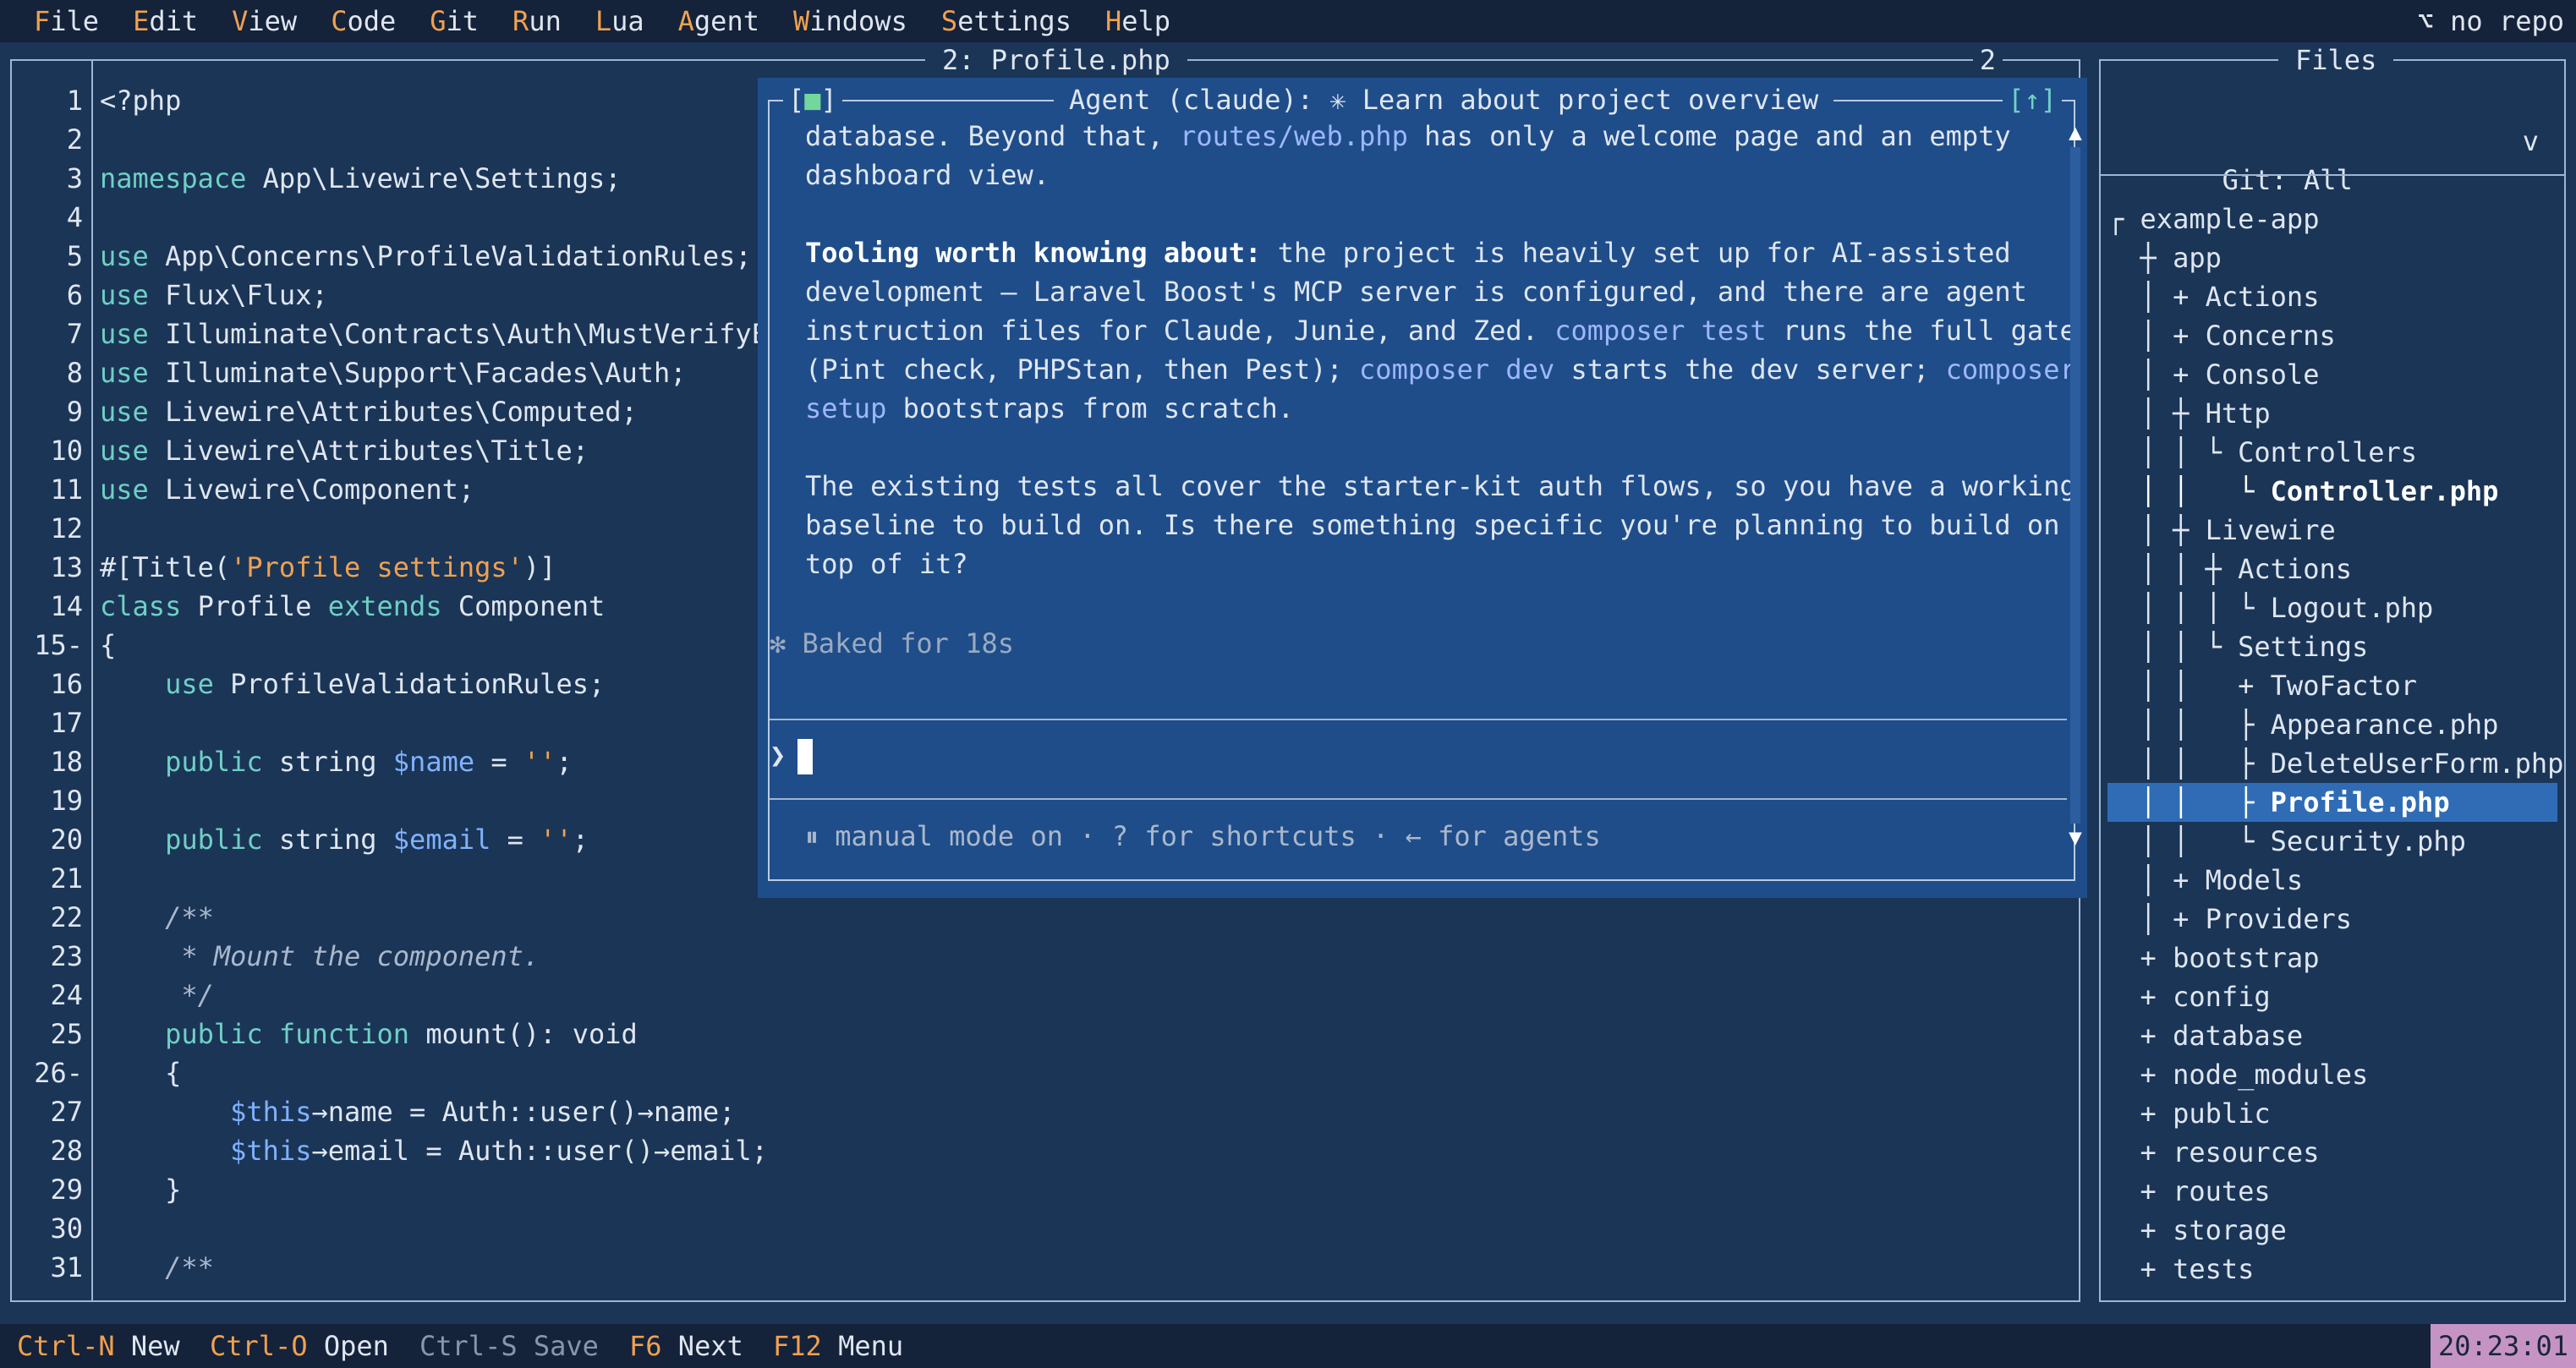  What do you see at coordinates (2332, 219) in the screenshot?
I see `file-tree-item: ┌ example-app` at bounding box center [2332, 219].